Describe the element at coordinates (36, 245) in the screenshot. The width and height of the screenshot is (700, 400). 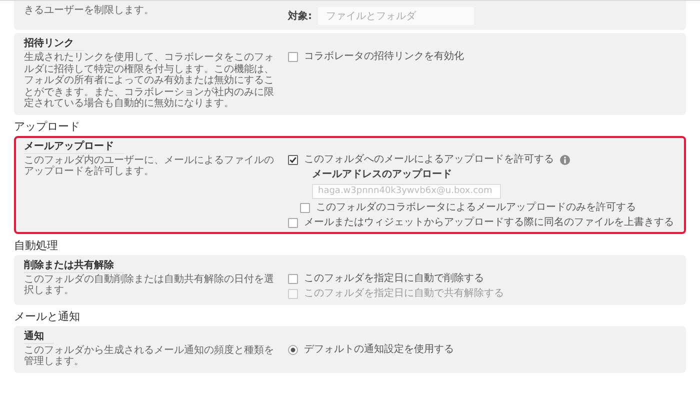
I see `section-heading: 自動処理` at that location.